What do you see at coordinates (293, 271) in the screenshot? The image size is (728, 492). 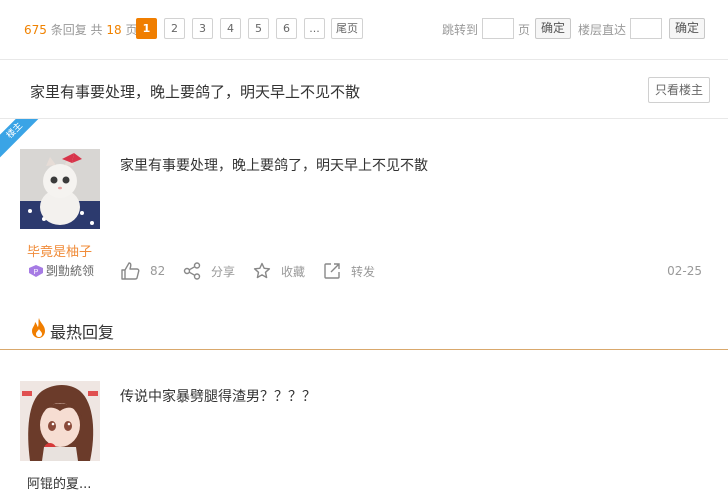 I see `collect-label: 收藏` at bounding box center [293, 271].